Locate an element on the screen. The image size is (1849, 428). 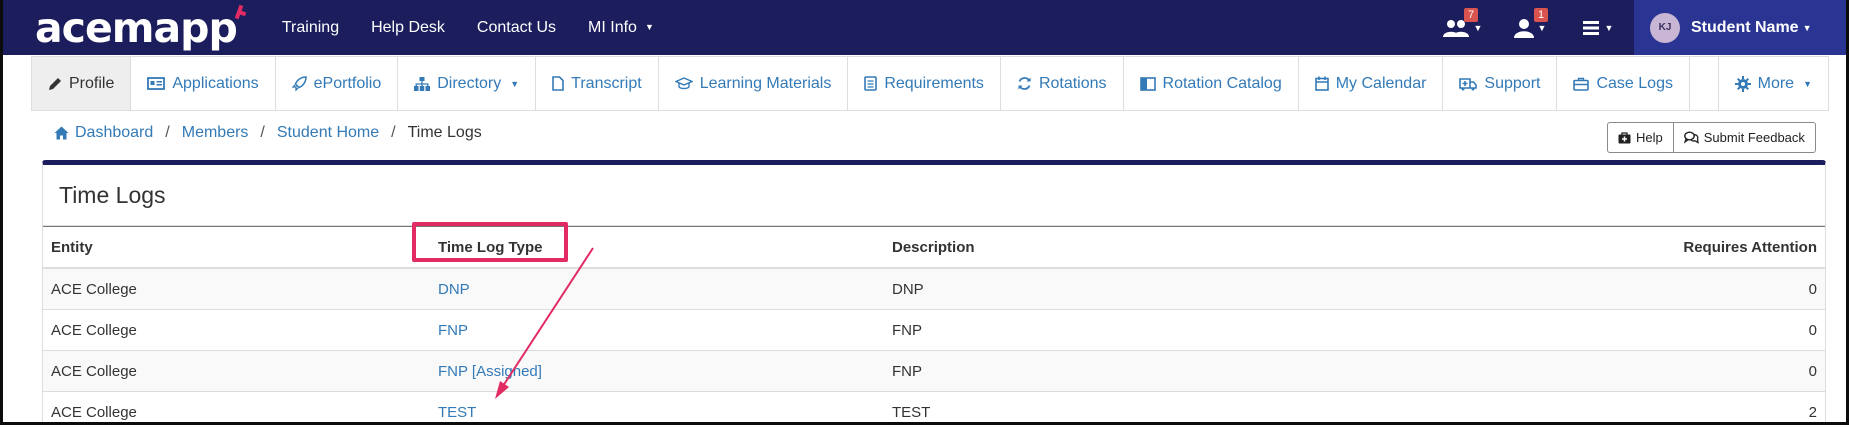
cell-requires-attention: 2 is located at coordinates (1541, 406).